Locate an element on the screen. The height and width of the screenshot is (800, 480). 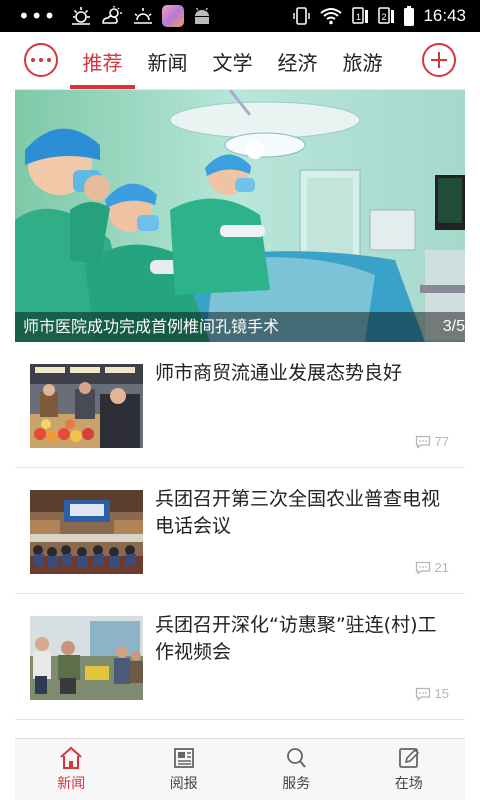
app-notification-icon is located at coordinates (173, 16).